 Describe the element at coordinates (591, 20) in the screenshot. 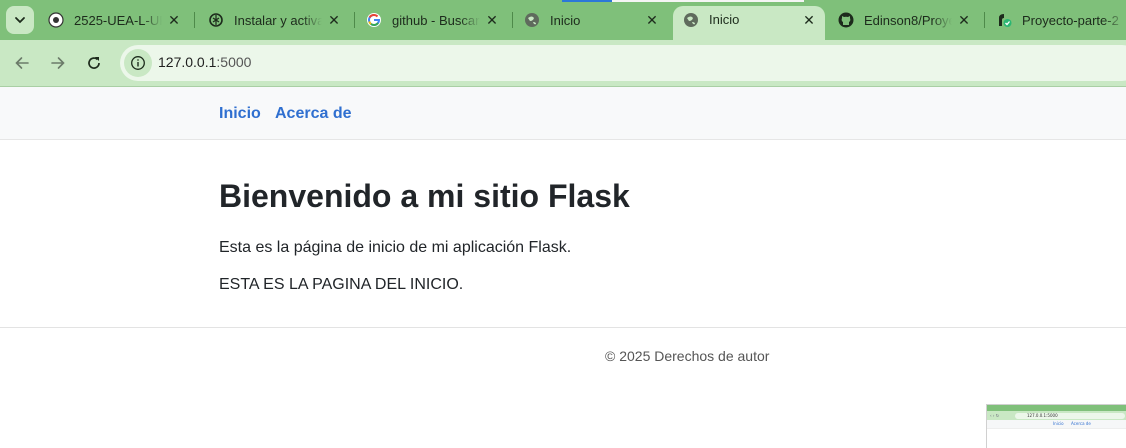

I see `tab-inicio: Inicio ✕` at that location.